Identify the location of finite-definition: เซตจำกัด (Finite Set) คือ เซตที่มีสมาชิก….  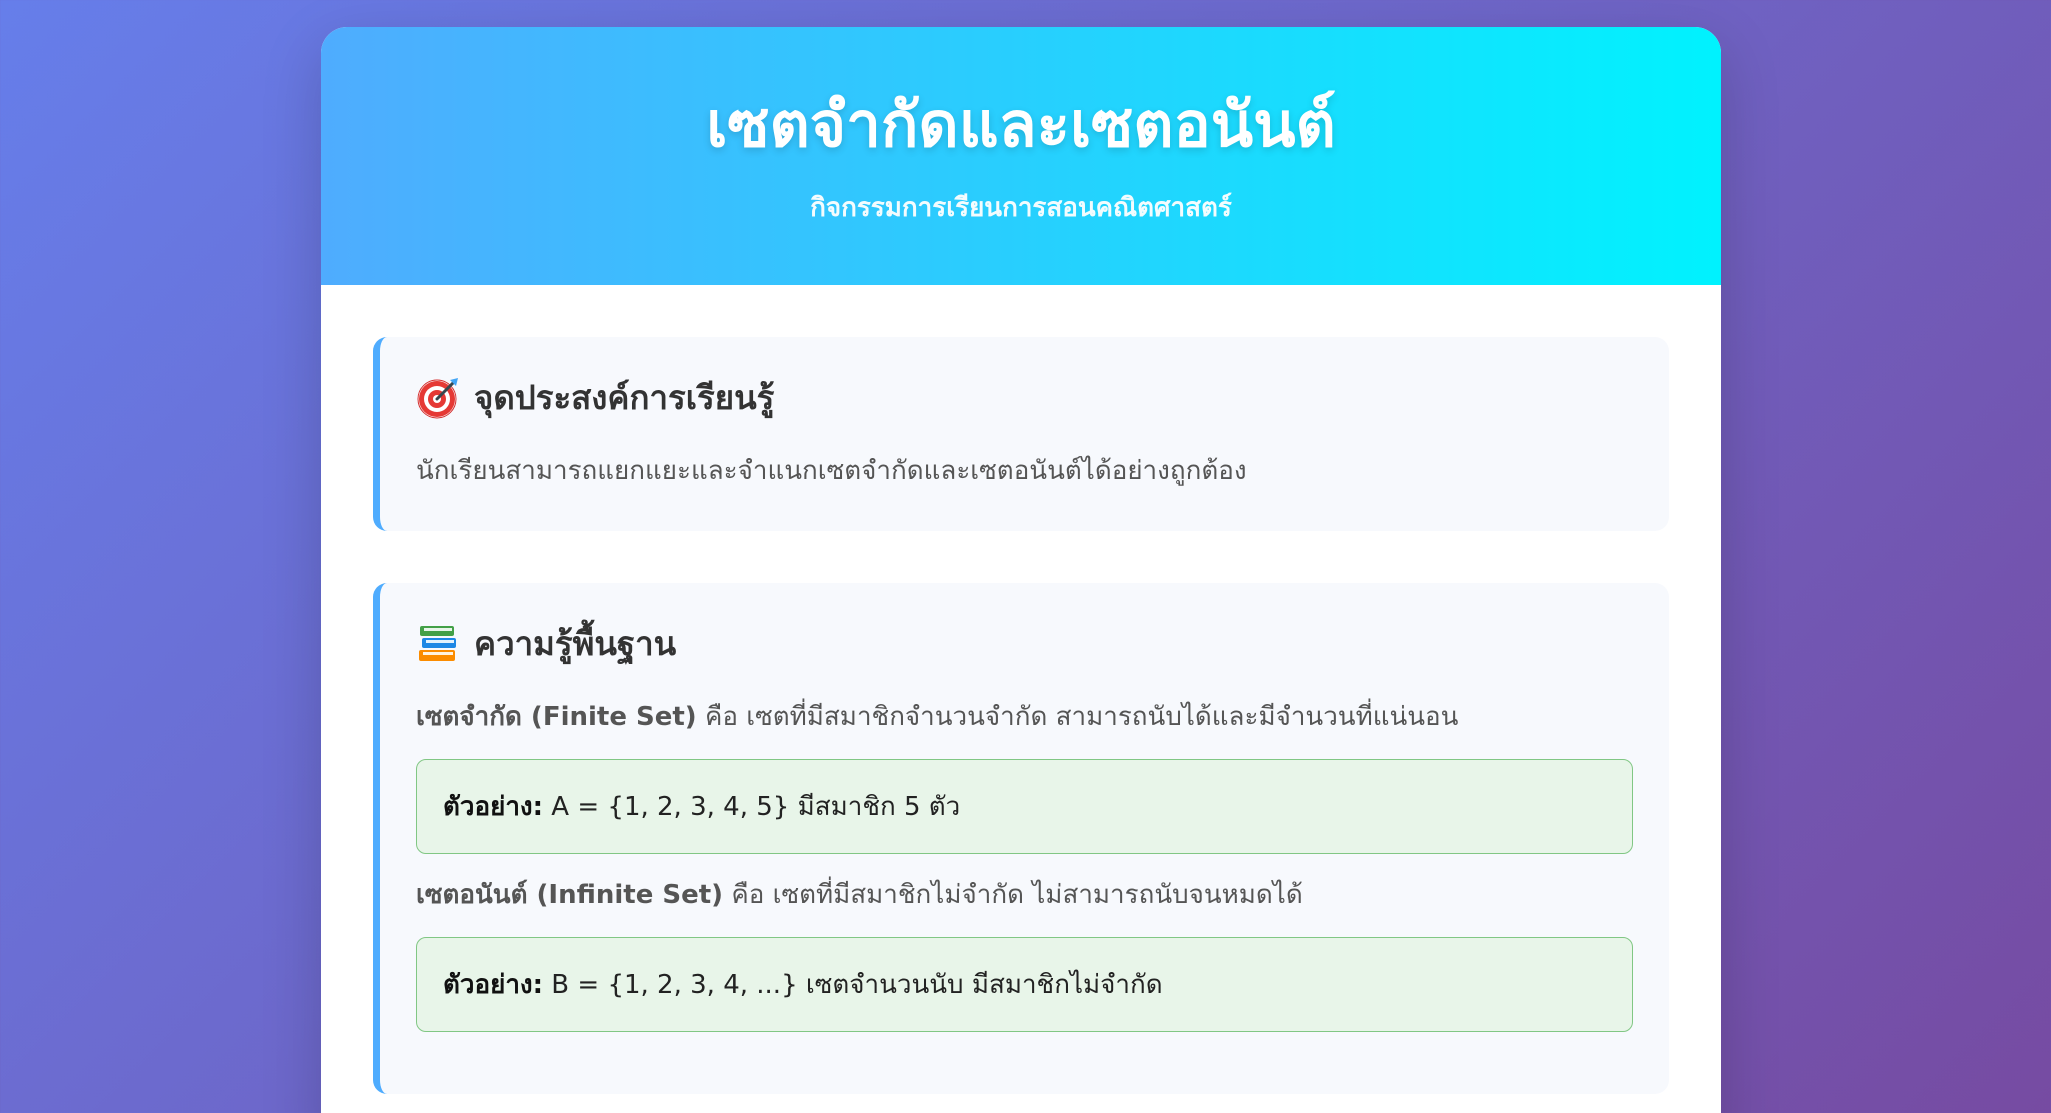
(1024, 717).